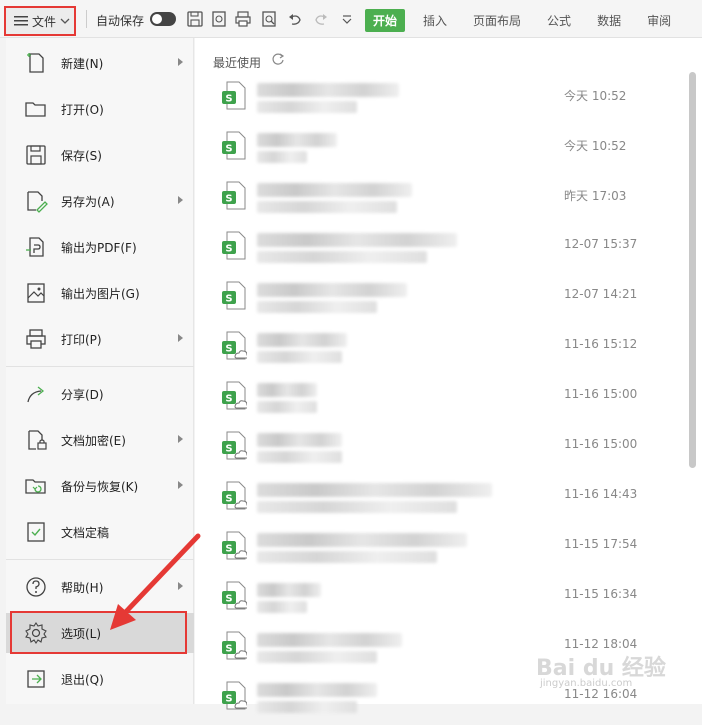 The height and width of the screenshot is (725, 702). Describe the element at coordinates (37, 440) in the screenshot. I see `encrypt-doc-icon` at that location.